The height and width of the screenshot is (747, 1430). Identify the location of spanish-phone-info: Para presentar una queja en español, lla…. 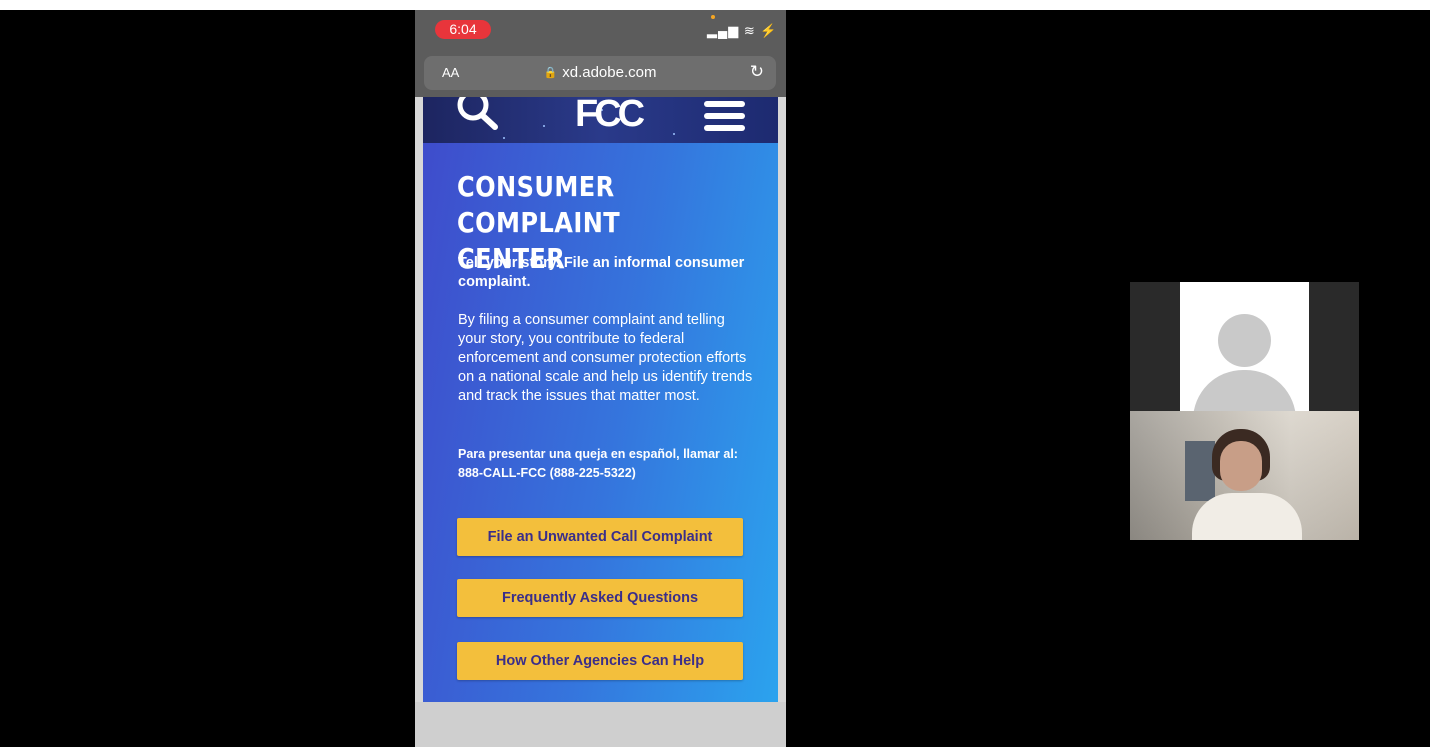
(608, 464).